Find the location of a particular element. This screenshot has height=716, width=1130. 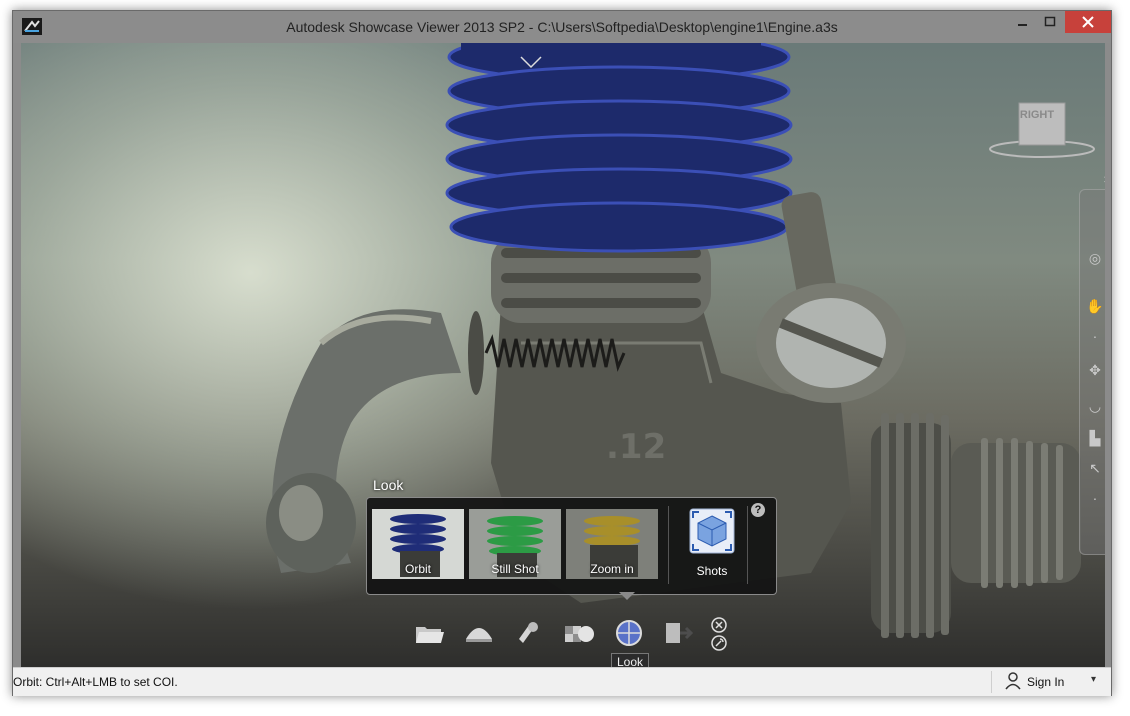

zoom-icon: · is located at coordinates (1095, 336).